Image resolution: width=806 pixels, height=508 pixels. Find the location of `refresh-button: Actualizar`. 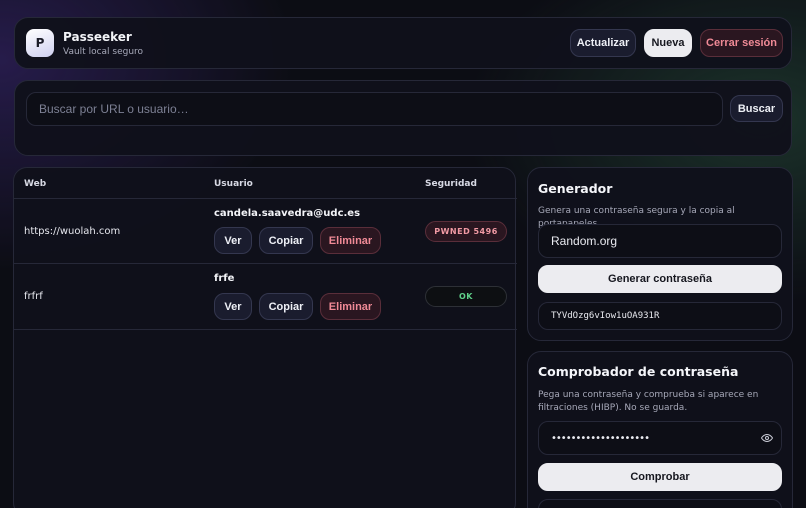

refresh-button: Actualizar is located at coordinates (603, 43).